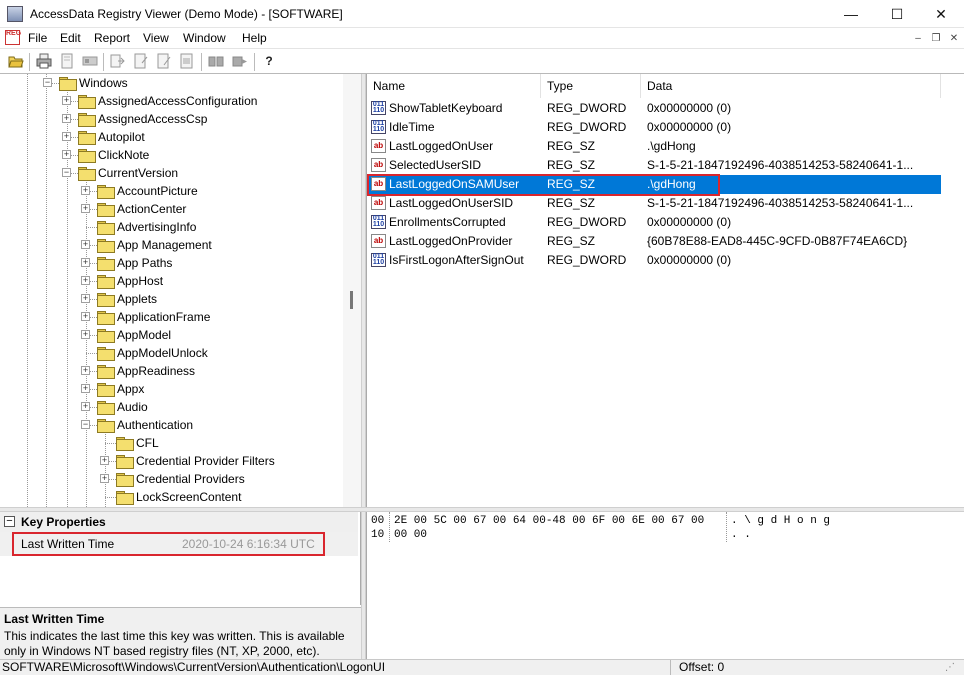 The image size is (964, 675). I want to click on value-data: 0x00000000 (0), so click(689, 260).